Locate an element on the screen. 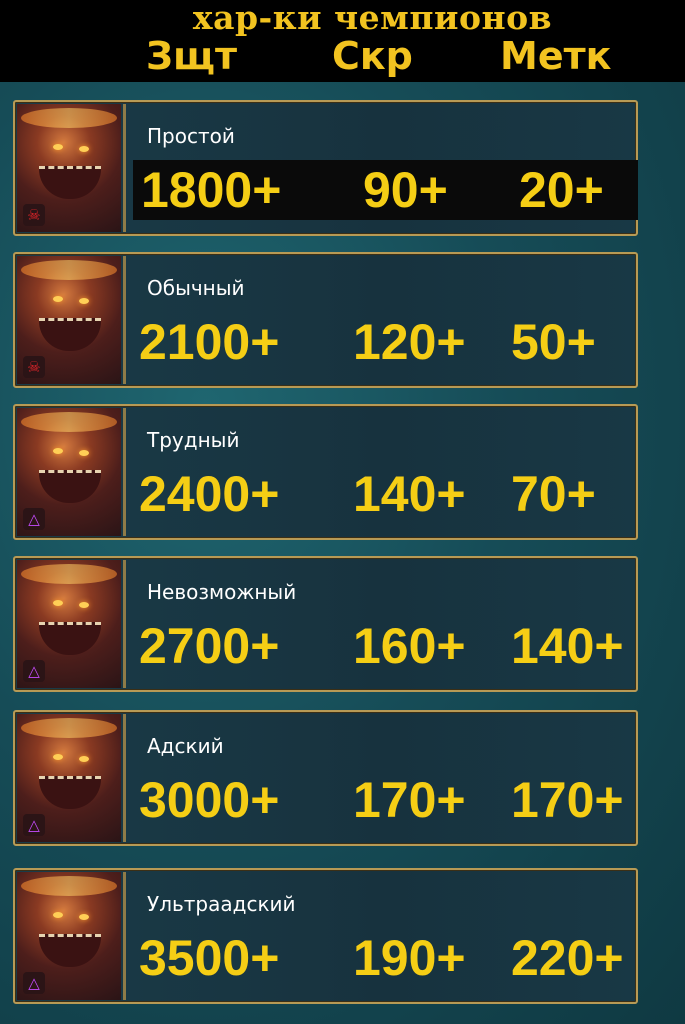  difficulty-name: Адский is located at coordinates (185, 746).